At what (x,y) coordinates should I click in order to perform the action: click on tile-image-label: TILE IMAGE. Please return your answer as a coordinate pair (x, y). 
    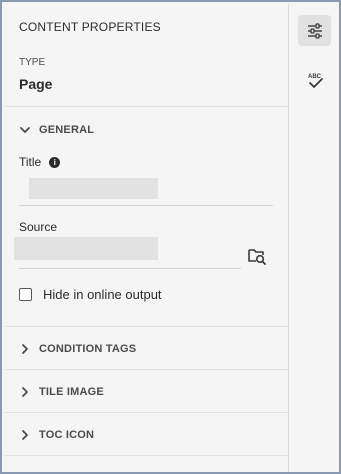
    Looking at the image, I should click on (71, 392).